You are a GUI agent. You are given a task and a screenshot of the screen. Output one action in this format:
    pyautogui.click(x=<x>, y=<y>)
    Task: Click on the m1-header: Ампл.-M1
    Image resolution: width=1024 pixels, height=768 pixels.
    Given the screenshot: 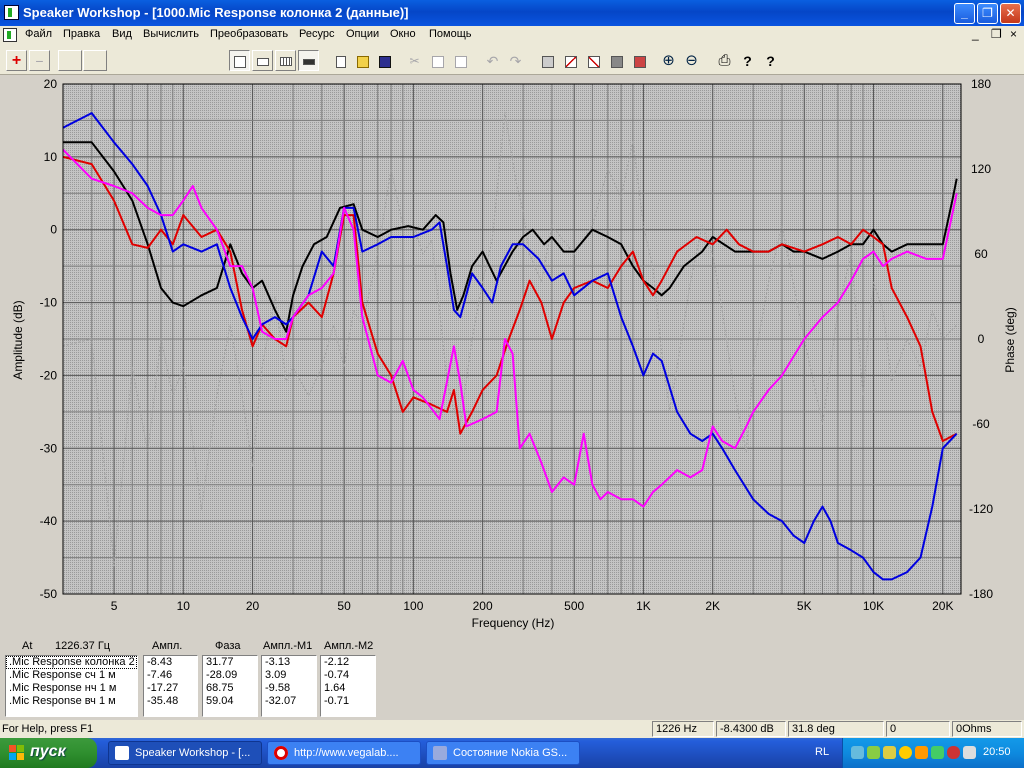 What is the action you would take?
    pyautogui.click(x=288, y=646)
    